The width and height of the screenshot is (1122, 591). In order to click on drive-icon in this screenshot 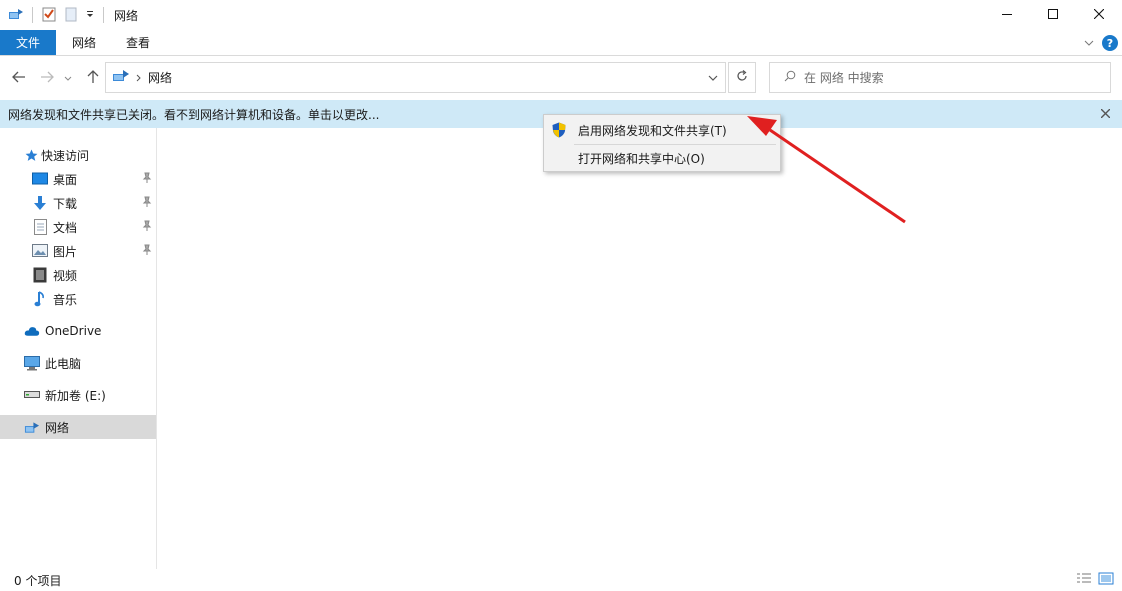, I will do `click(32, 395)`.